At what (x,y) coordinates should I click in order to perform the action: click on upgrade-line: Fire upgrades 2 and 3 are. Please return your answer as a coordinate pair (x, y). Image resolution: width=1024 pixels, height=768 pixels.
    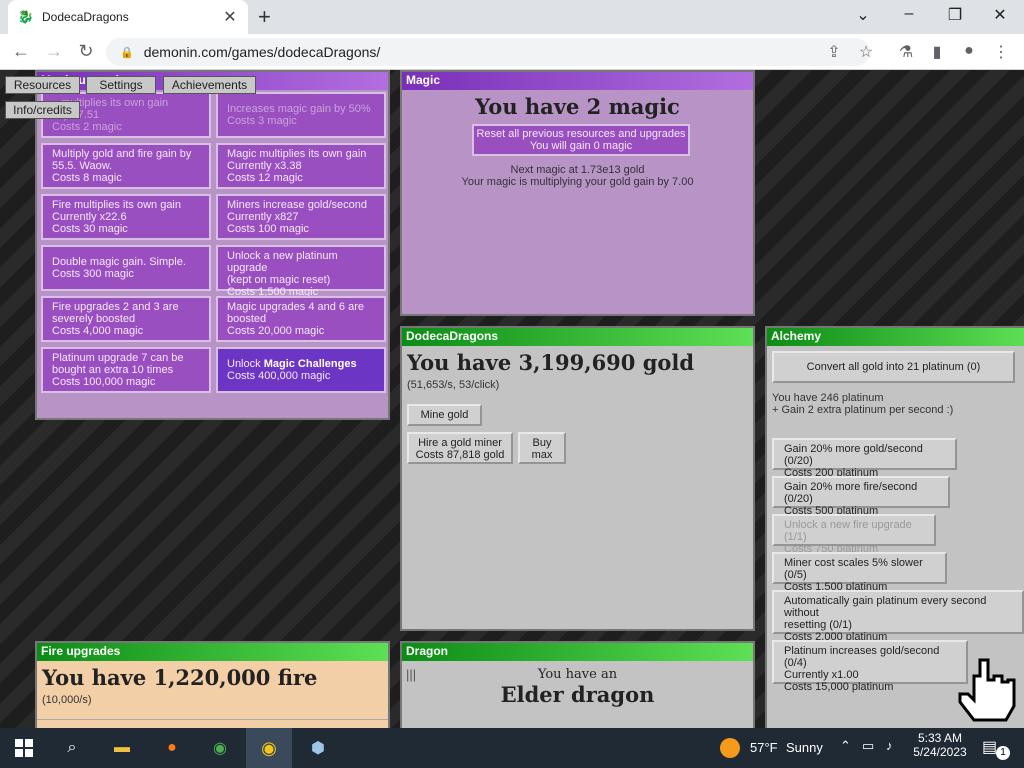
    Looking at the image, I should click on (115, 307).